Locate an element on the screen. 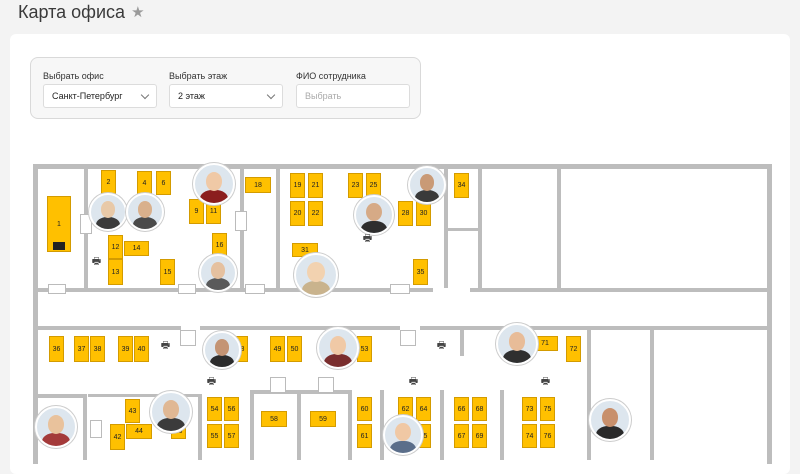 The image size is (800, 474). chevron-down-icon is located at coordinates (271, 95).